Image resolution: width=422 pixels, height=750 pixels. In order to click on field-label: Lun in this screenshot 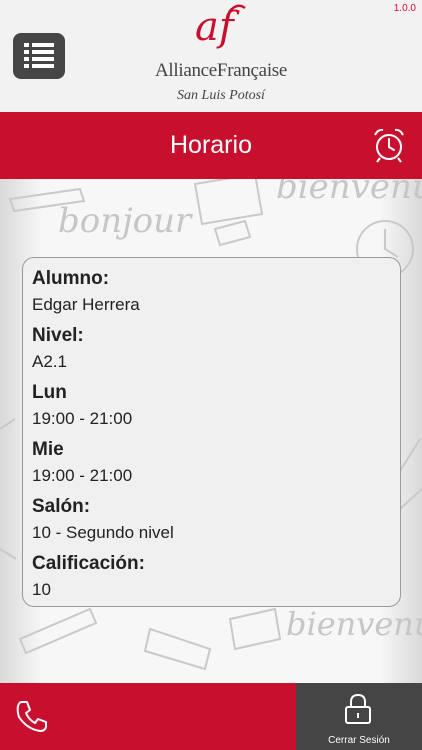, I will do `click(49, 392)`.